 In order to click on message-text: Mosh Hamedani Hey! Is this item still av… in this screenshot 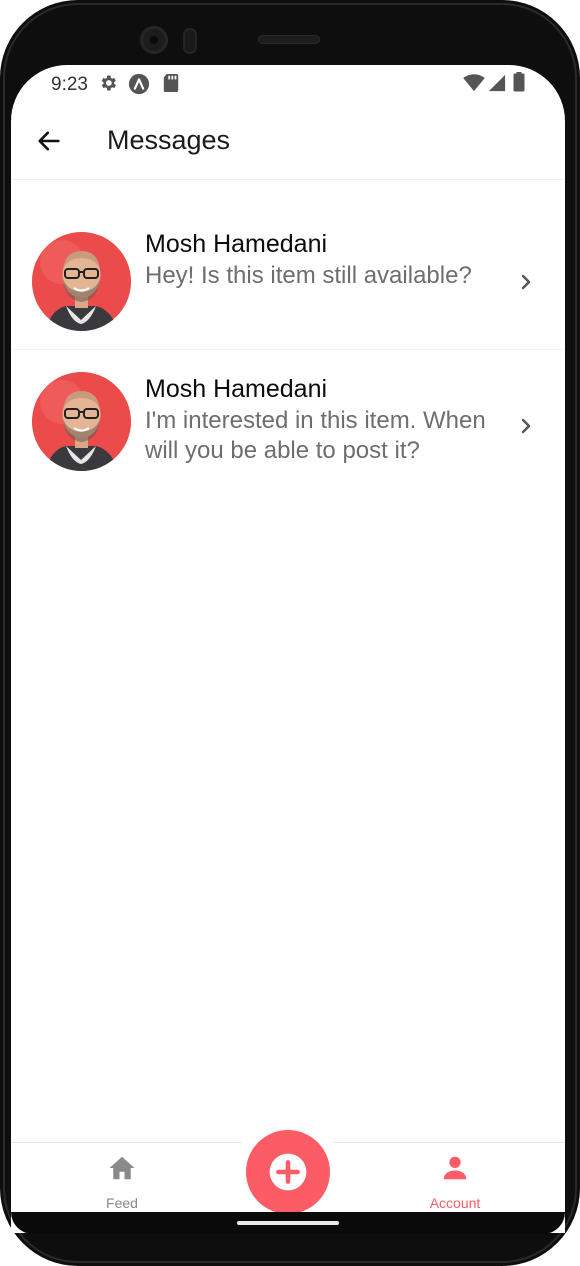, I will do `click(330, 259)`.